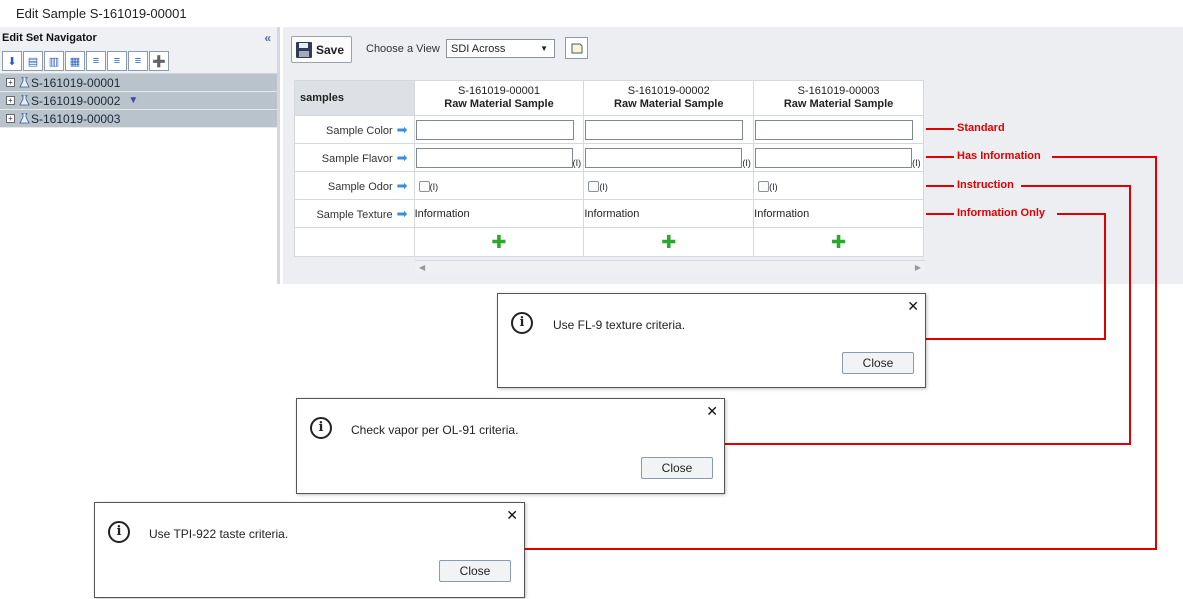  I want to click on tree-item-label: S-161019-00002, so click(76, 100).